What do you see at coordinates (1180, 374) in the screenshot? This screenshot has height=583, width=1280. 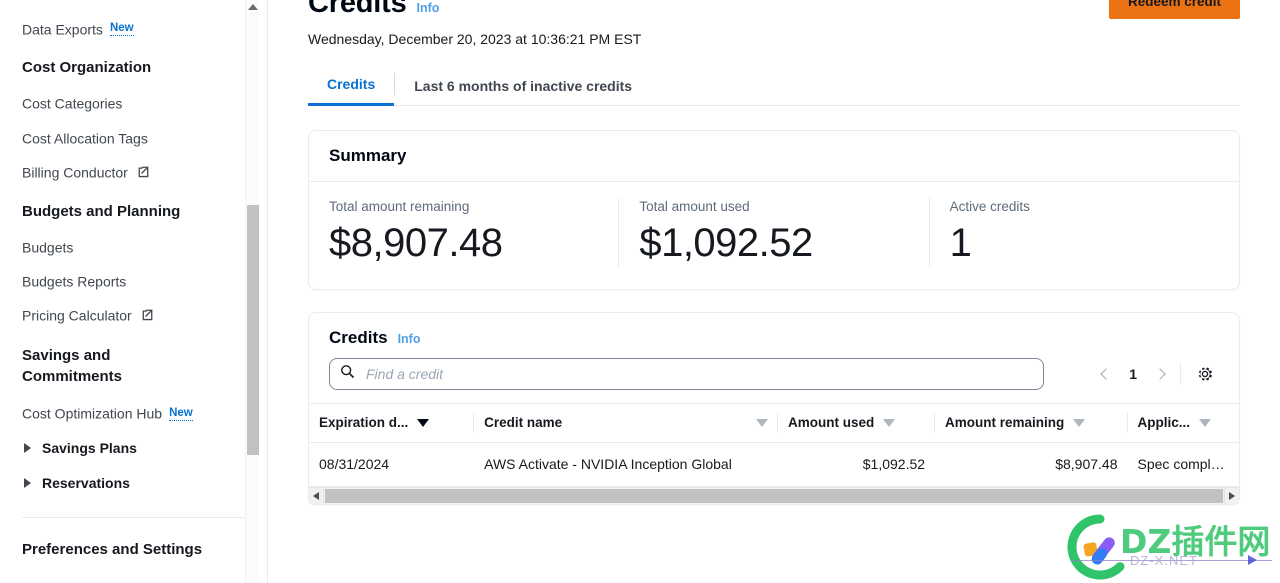 I see `toolbar-separator` at bounding box center [1180, 374].